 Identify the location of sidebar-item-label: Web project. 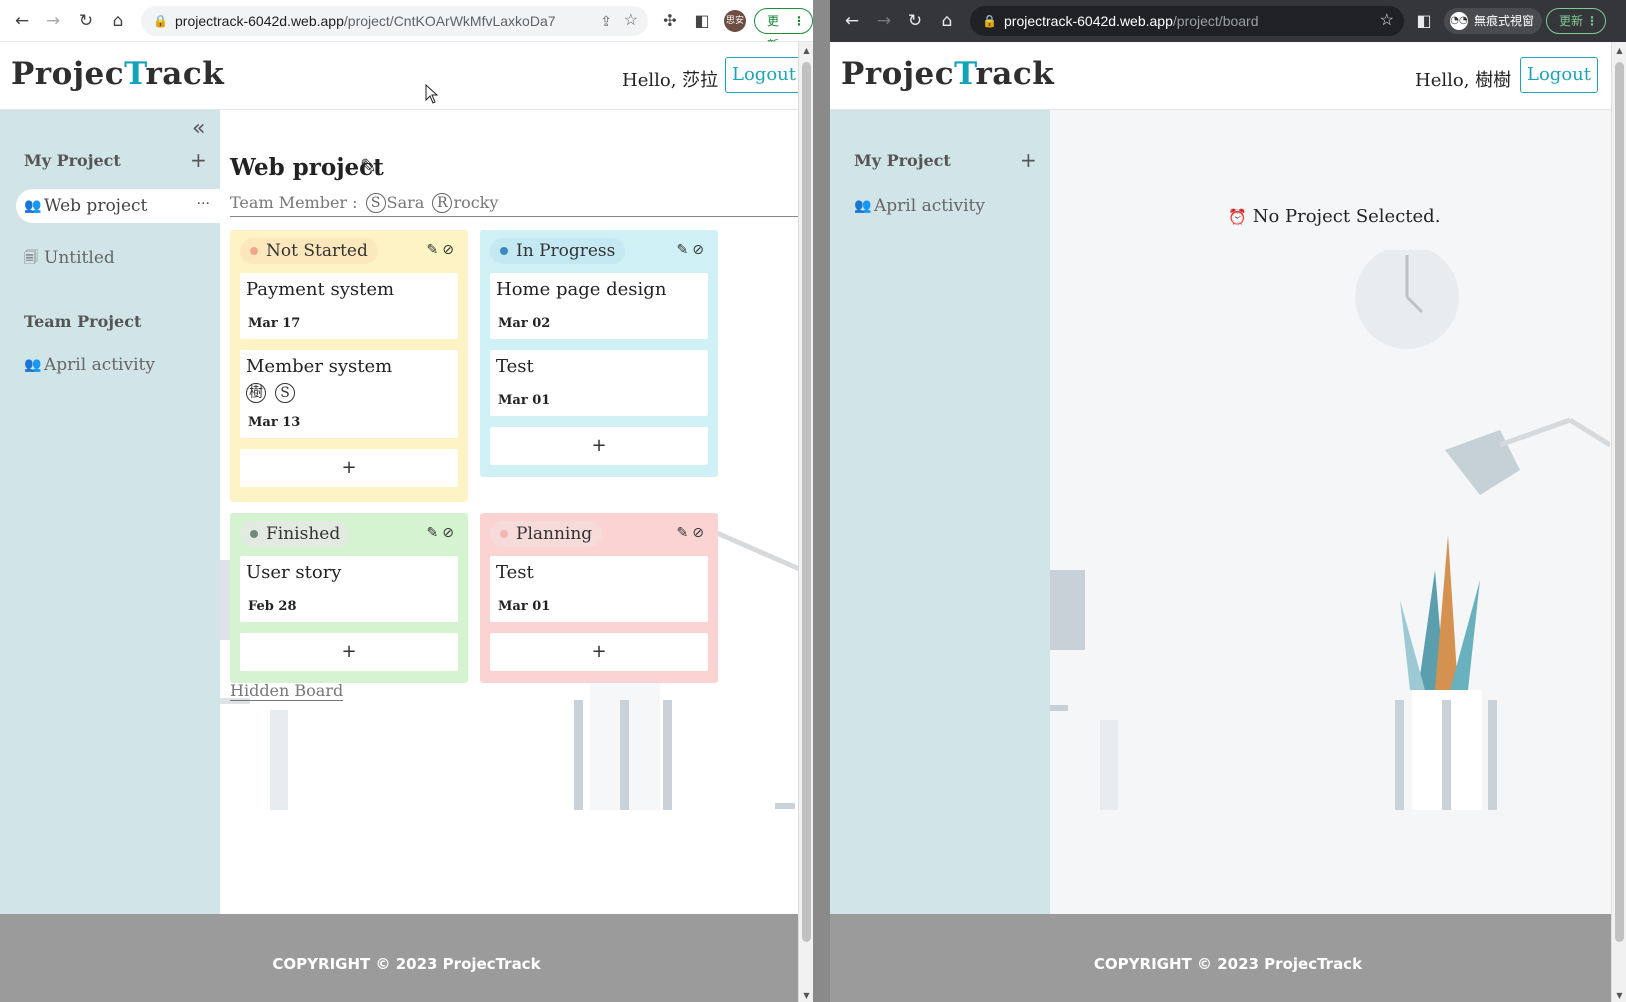
(96, 206).